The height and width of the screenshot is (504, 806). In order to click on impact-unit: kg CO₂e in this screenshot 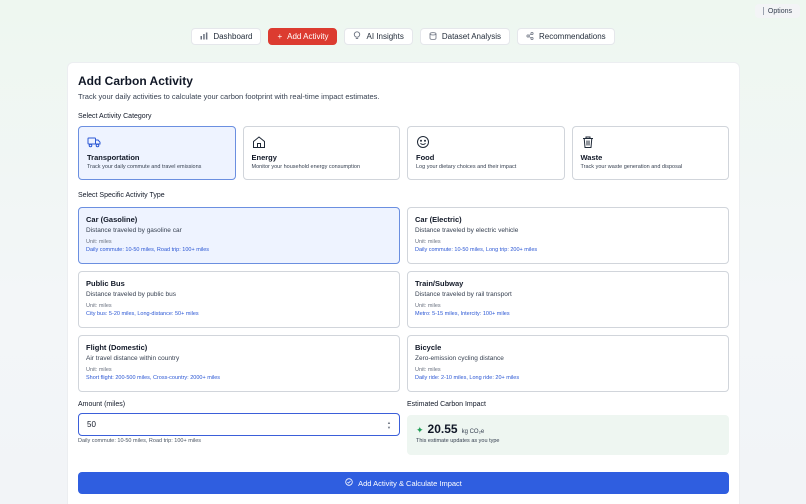, I will do `click(473, 432)`.